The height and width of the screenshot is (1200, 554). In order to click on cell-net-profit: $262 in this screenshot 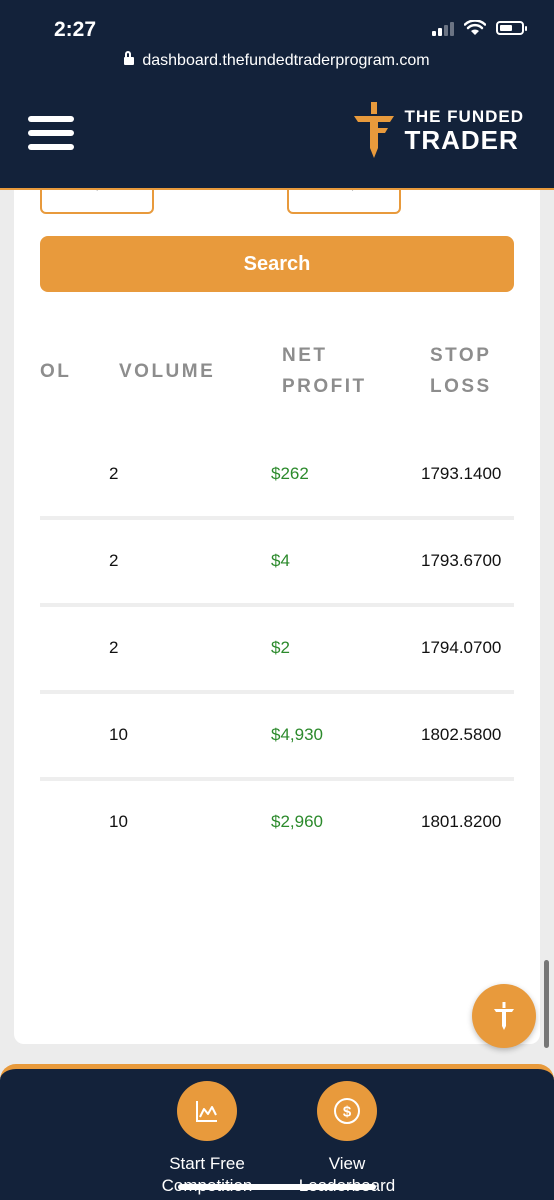, I will do `click(290, 473)`.